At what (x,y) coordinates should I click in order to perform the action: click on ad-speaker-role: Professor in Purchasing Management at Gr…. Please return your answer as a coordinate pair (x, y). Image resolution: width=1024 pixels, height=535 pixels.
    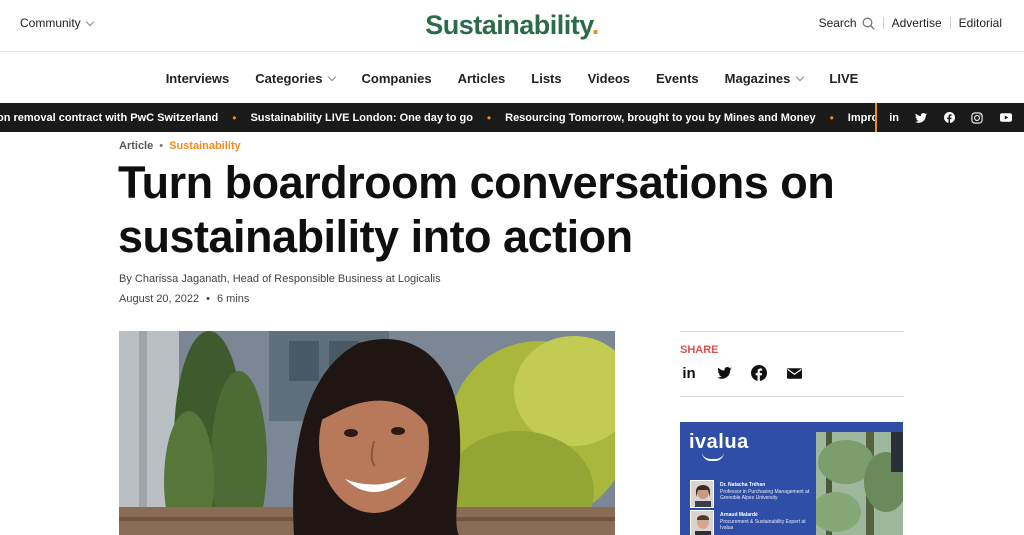
    Looking at the image, I should click on (765, 495).